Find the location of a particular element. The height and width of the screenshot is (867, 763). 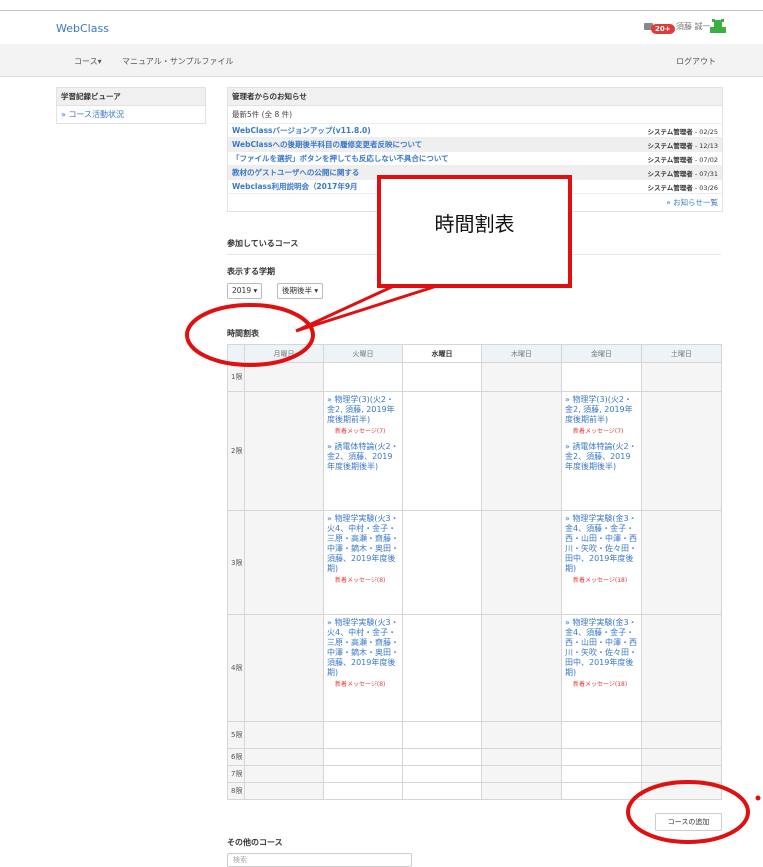

brand-logo: WebClass is located at coordinates (82, 28).